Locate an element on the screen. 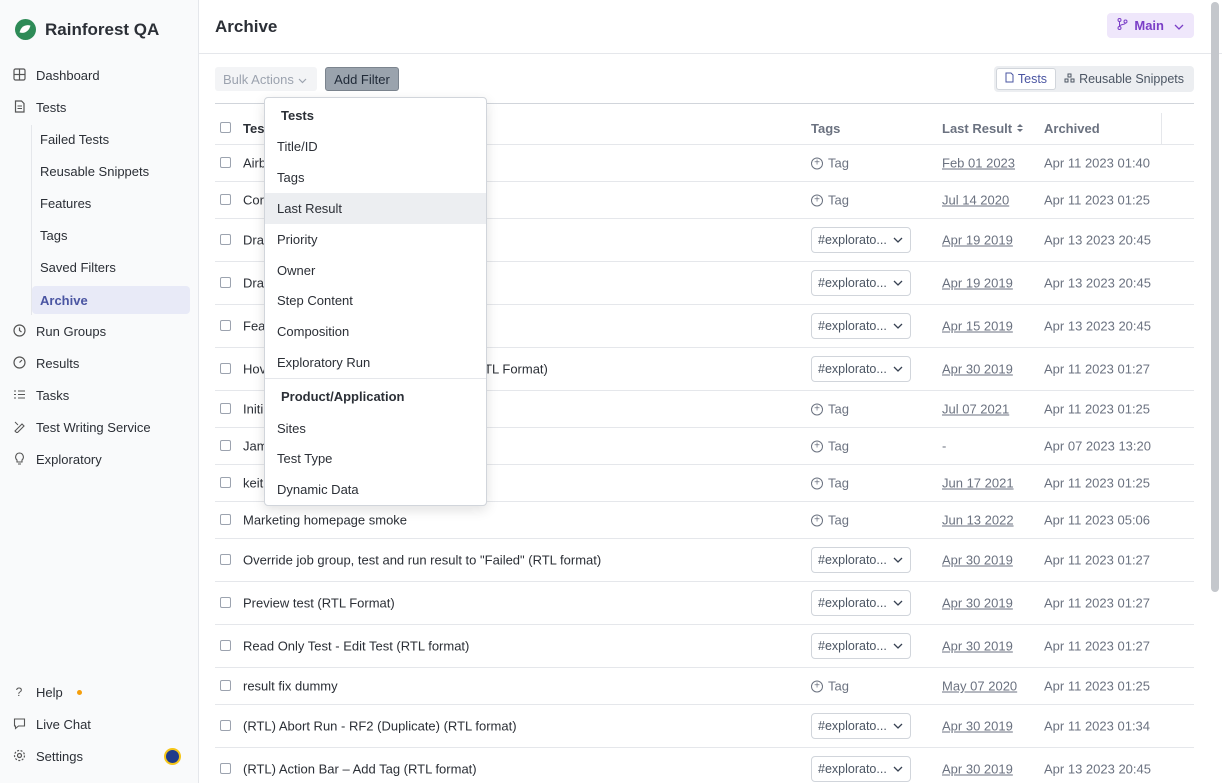 The image size is (1222, 783). tab-tests: Tests is located at coordinates (1026, 79).